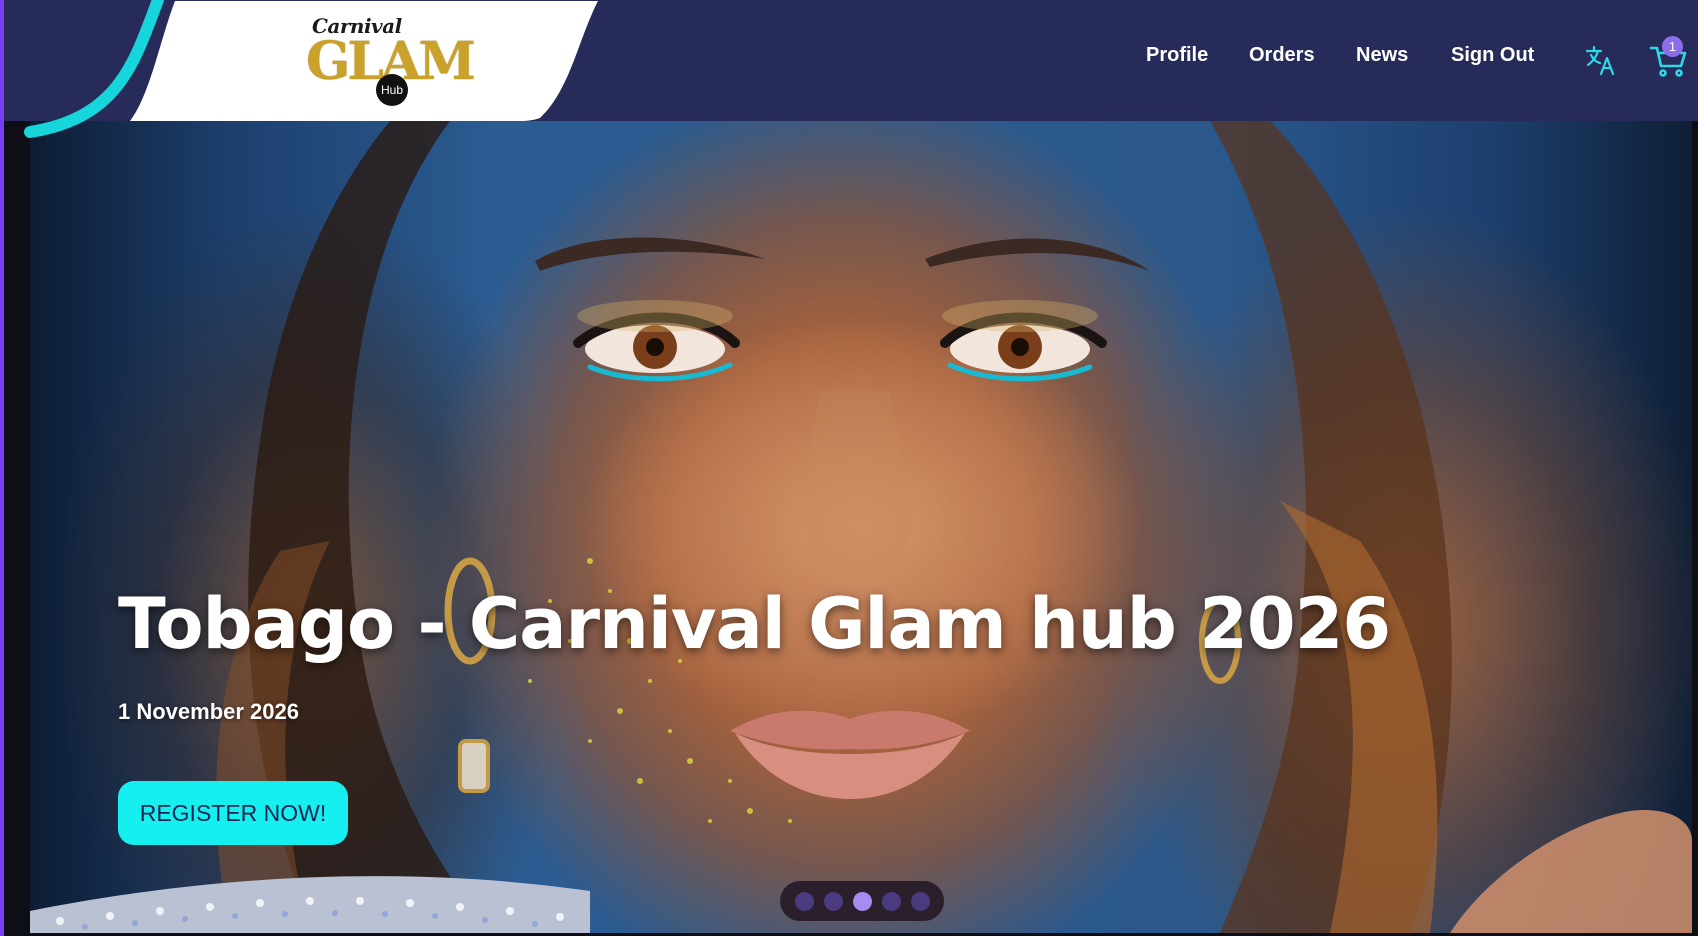 Image resolution: width=1698 pixels, height=936 pixels. I want to click on nav-sign-out: Sign Out, so click(1492, 55).